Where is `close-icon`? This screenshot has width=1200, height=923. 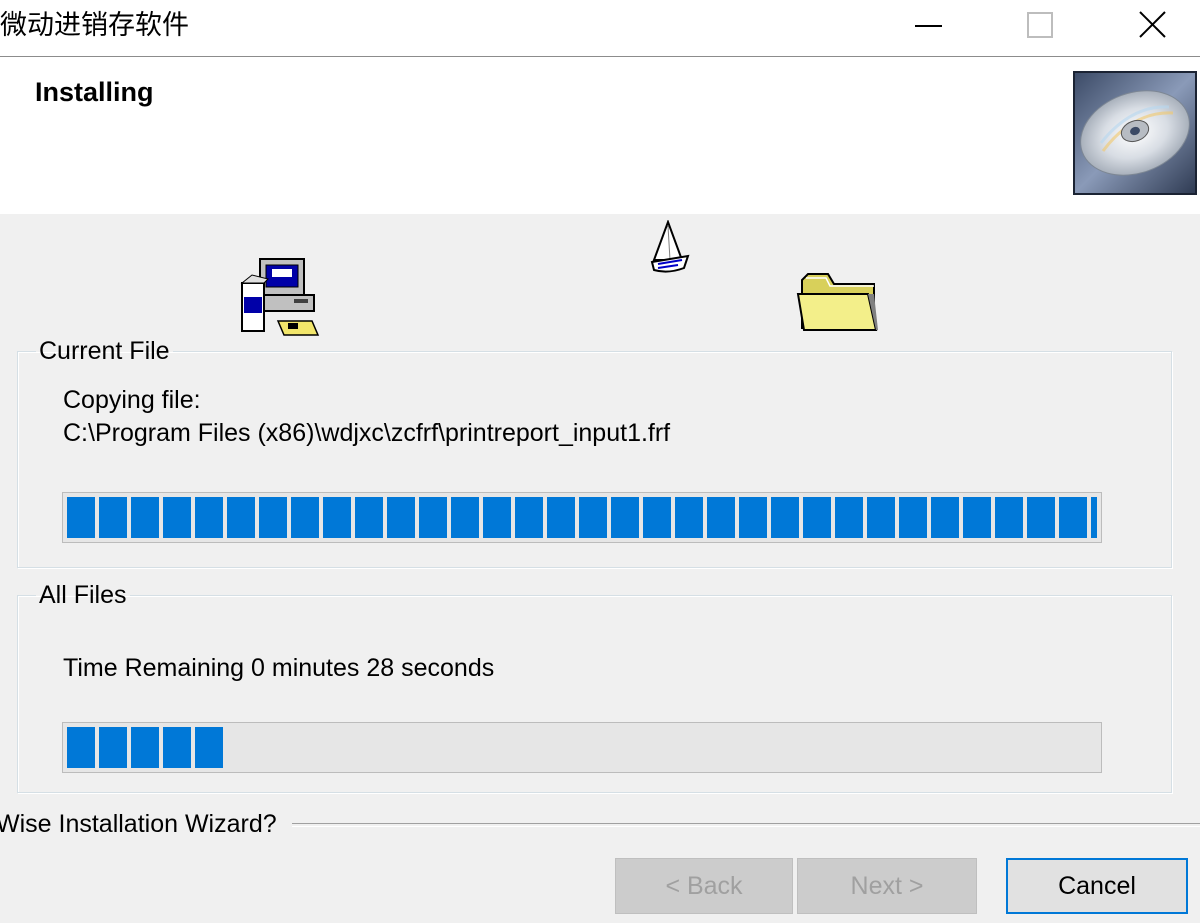
close-icon is located at coordinates (1152, 24).